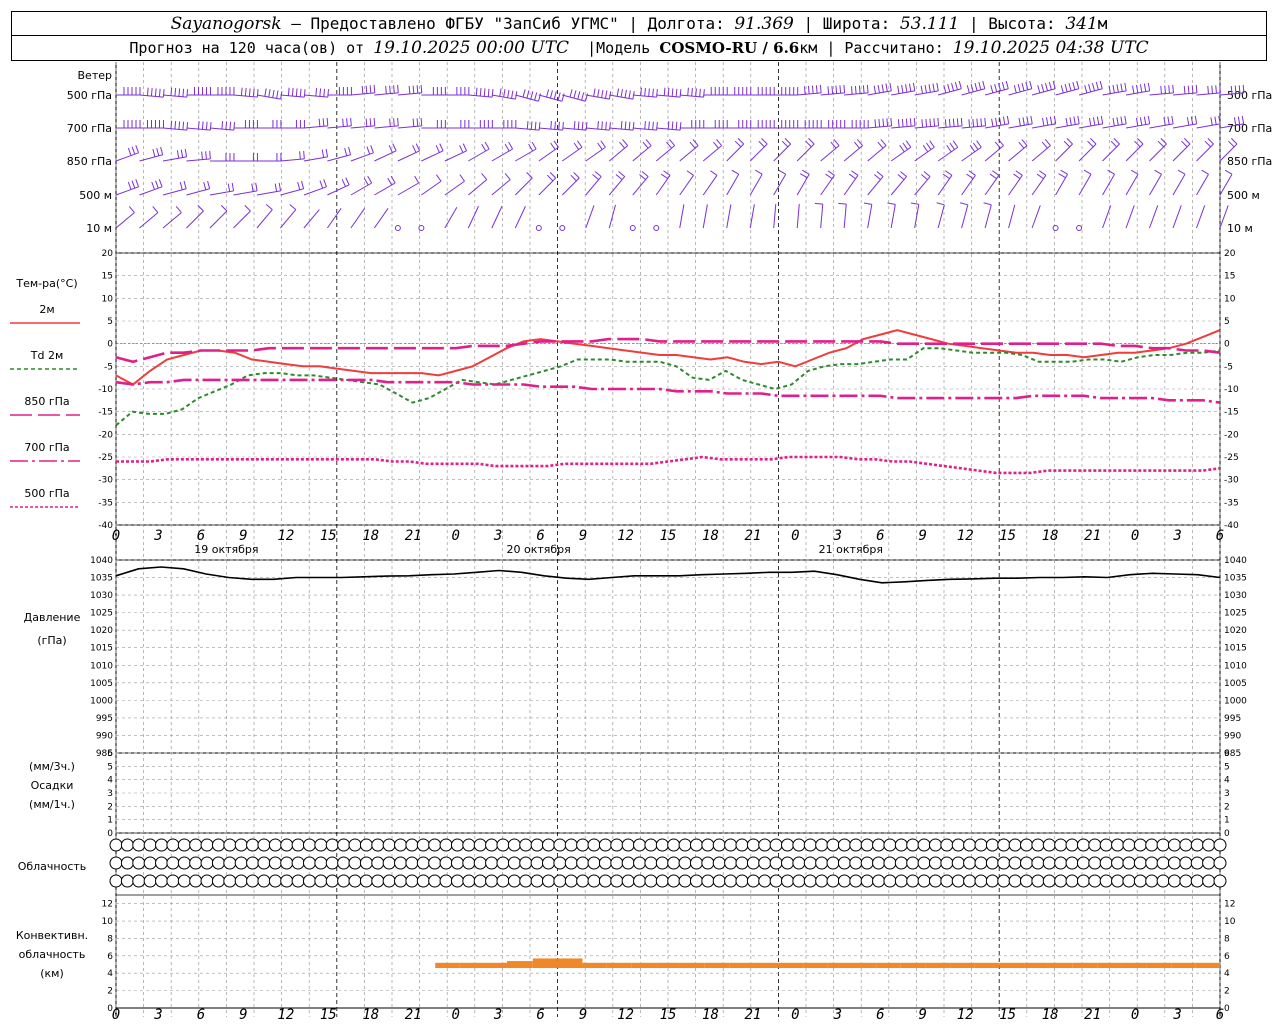  Describe the element at coordinates (104, 719) in the screenshot. I see `pressure-tick-left: 995` at that location.